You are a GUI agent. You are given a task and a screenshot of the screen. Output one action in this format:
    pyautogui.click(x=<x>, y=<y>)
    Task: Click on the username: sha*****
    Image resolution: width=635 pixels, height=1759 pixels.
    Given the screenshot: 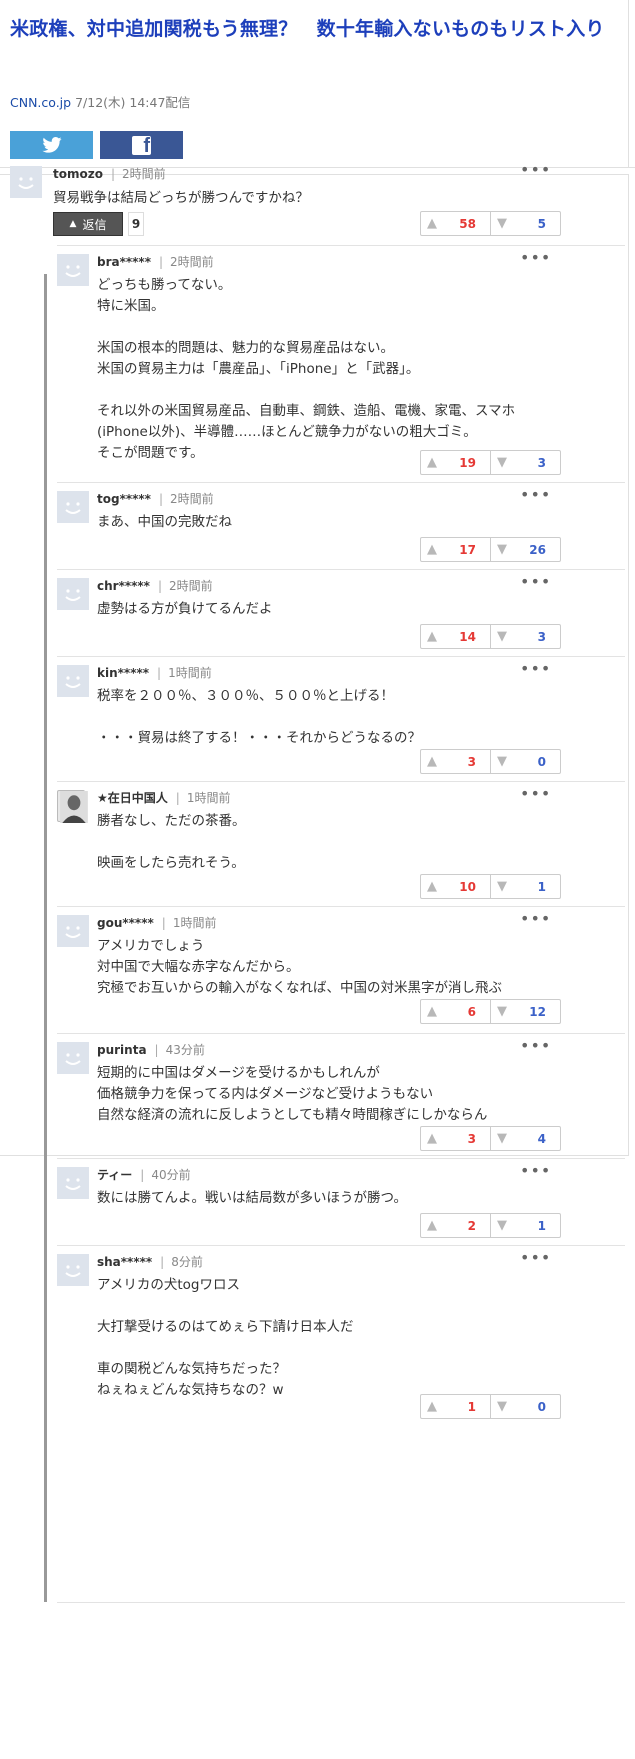 What is the action you would take?
    pyautogui.click(x=124, y=1262)
    